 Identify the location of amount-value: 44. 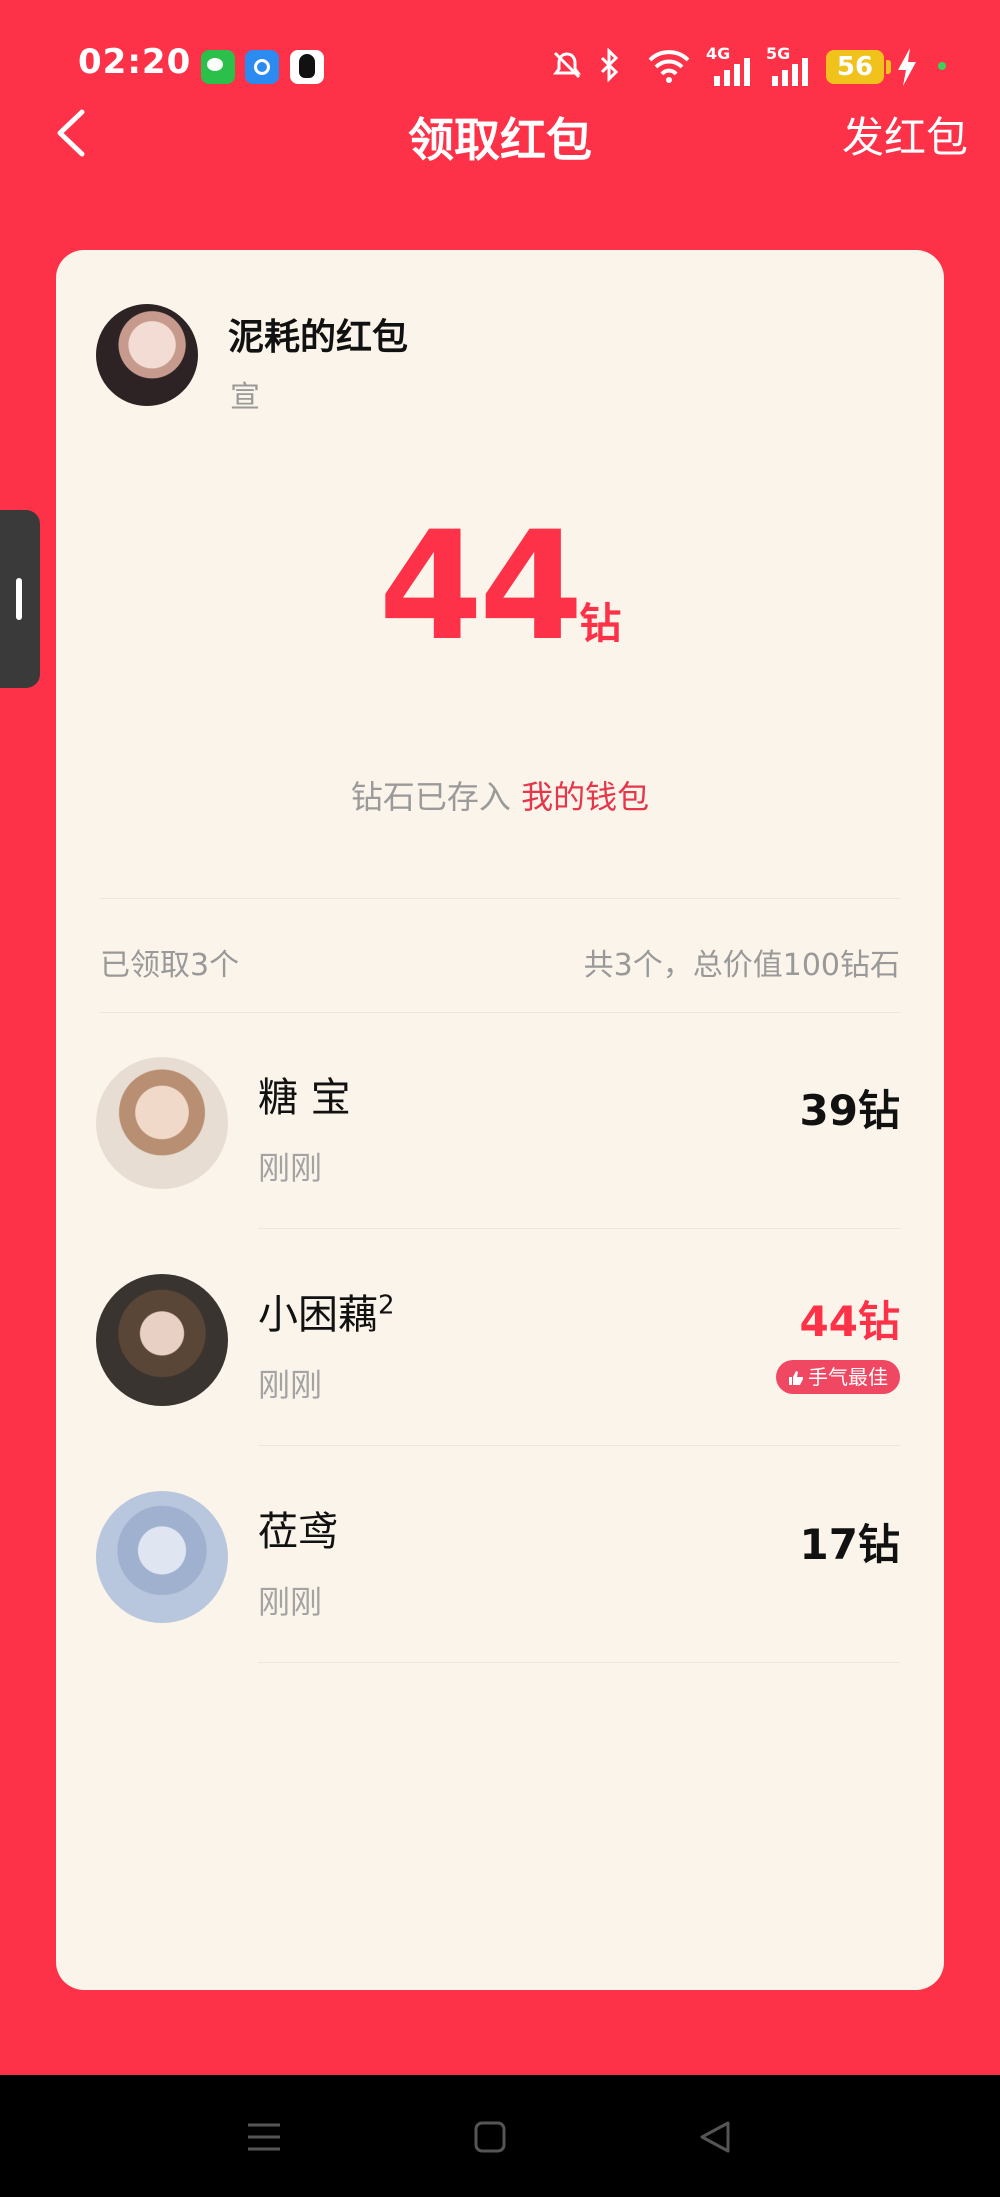
(481, 587).